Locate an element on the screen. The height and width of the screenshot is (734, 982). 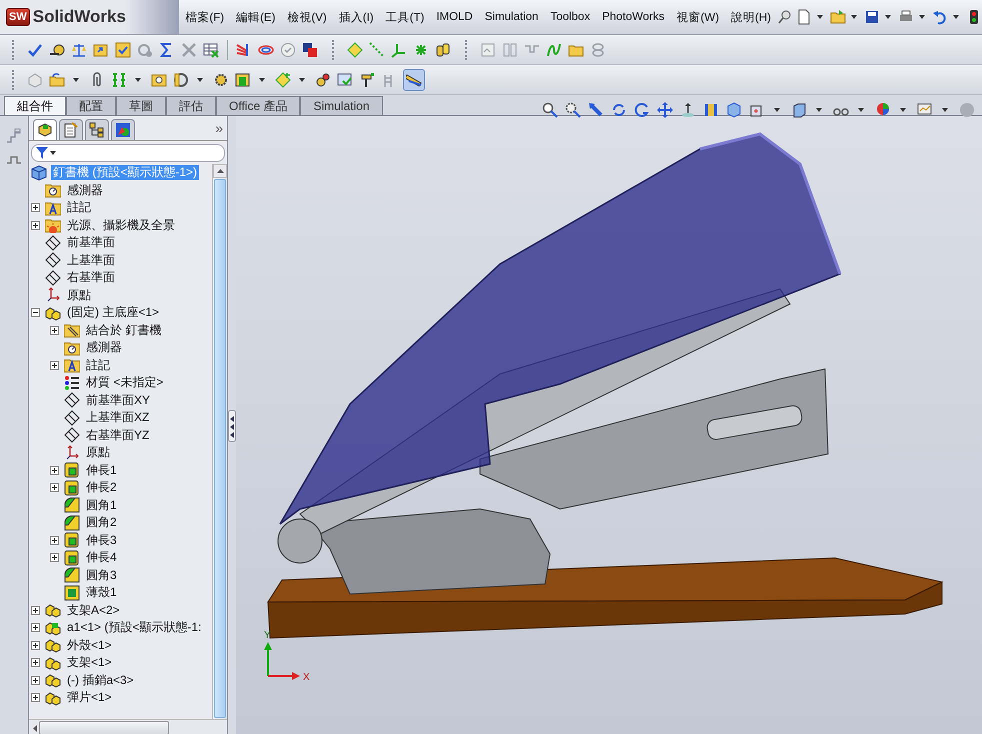
tree-item: 支架<1> is located at coordinates (89, 662).